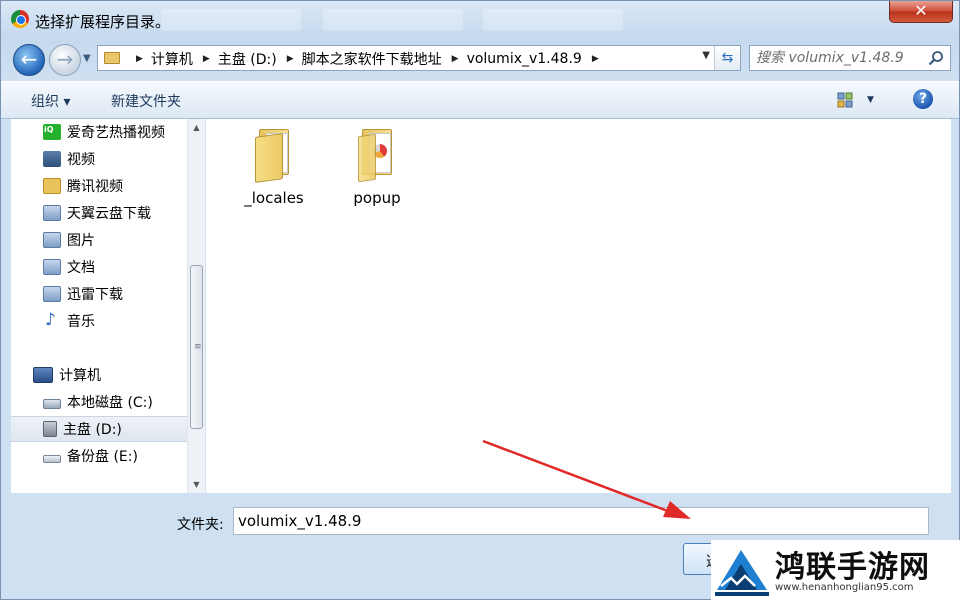 The image size is (960, 600). I want to click on watermark-logo-icon, so click(742, 573).